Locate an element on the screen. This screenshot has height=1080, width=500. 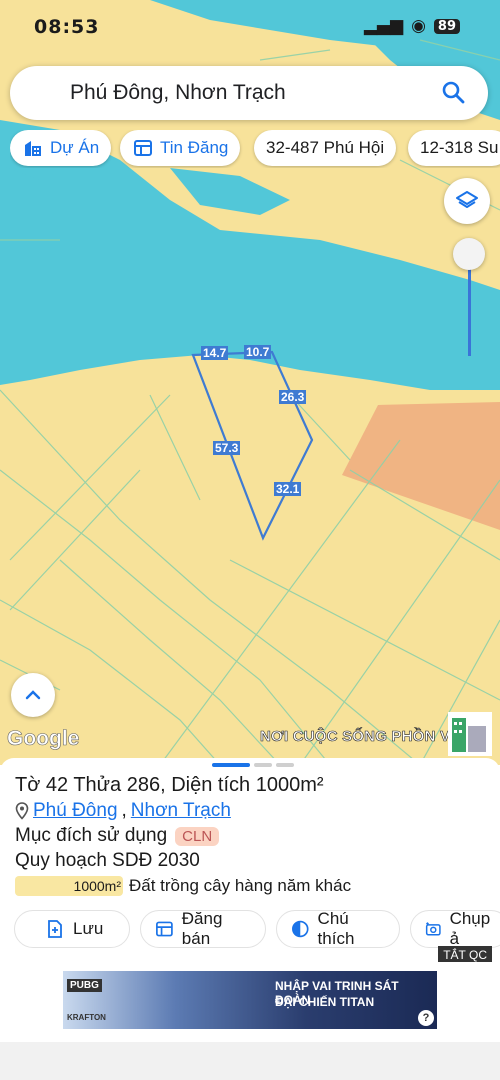
post-for-sale-button: Đăng bán is located at coordinates (203, 928).